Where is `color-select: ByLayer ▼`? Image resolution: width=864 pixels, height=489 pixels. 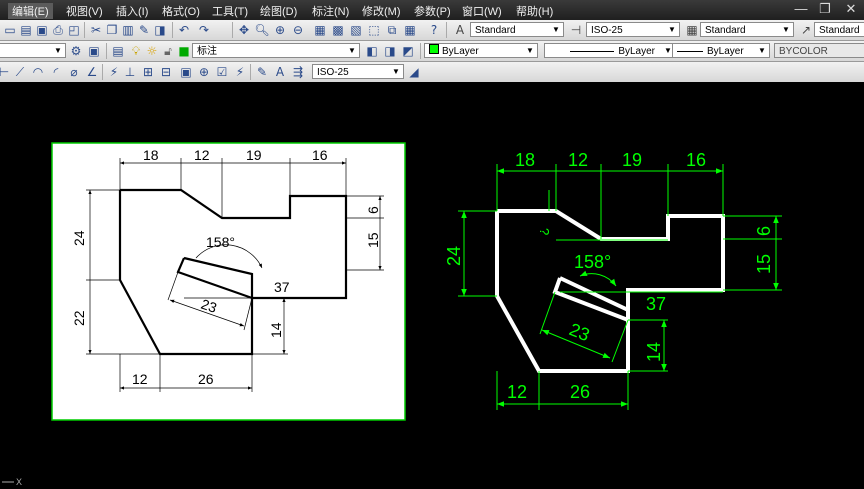 color-select: ByLayer ▼ is located at coordinates (481, 50).